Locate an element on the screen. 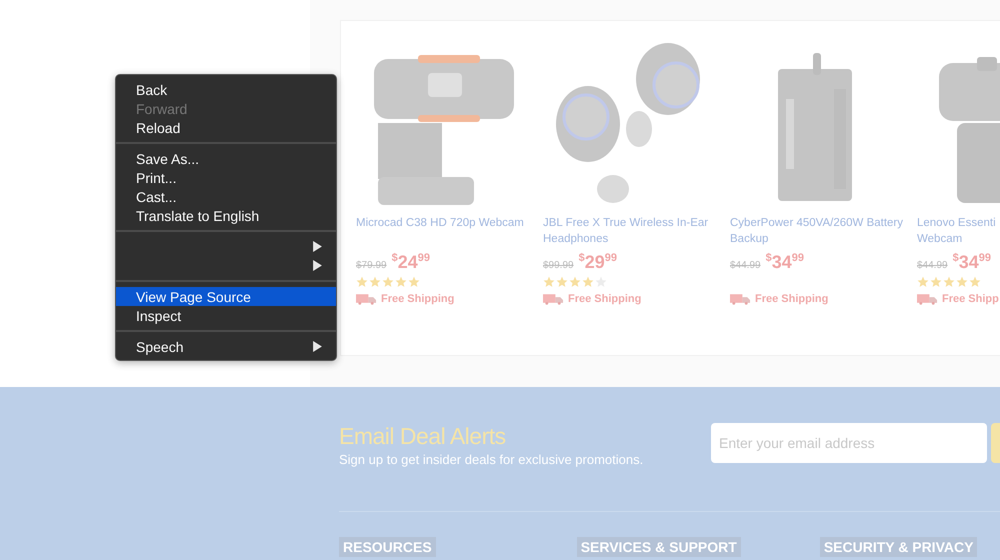 The width and height of the screenshot is (1000, 560). footer-heading: RESOURCES is located at coordinates (387, 547).